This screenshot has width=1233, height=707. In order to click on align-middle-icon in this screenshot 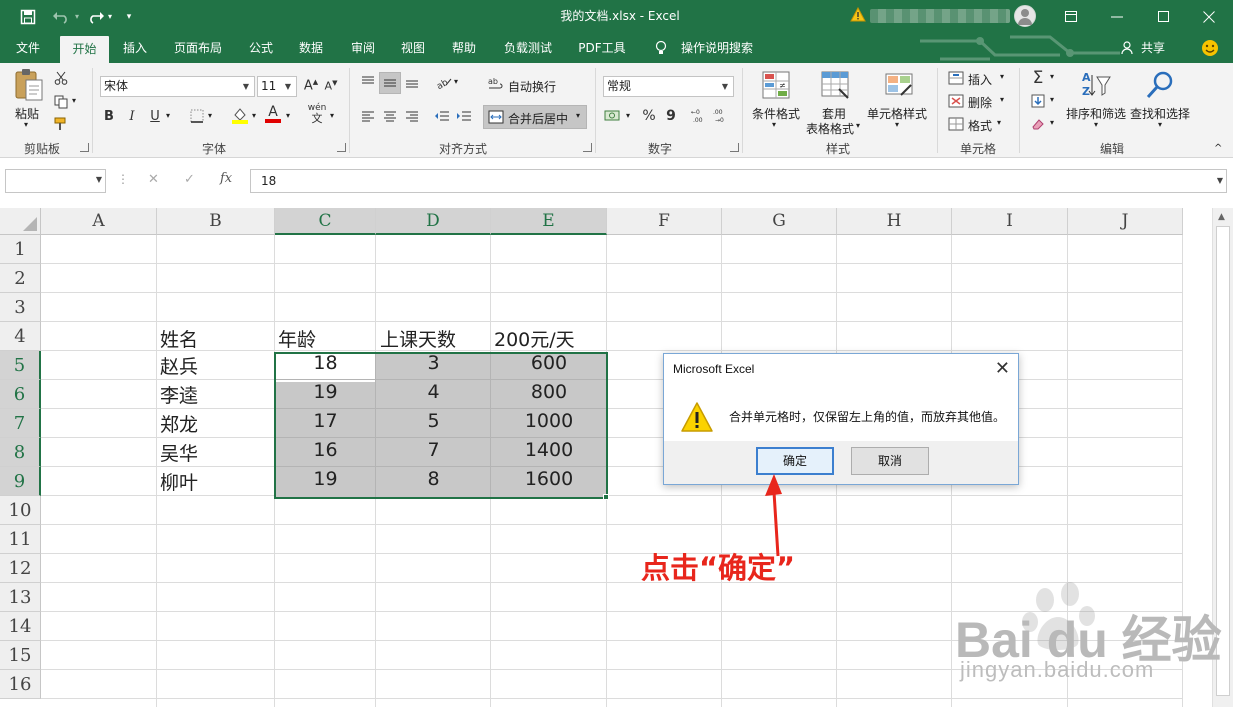, I will do `click(390, 83)`.